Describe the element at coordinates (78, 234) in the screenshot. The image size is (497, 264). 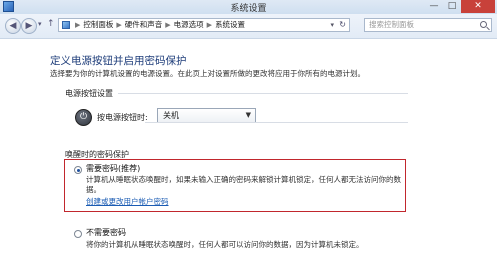
I see `no-password-radio` at that location.